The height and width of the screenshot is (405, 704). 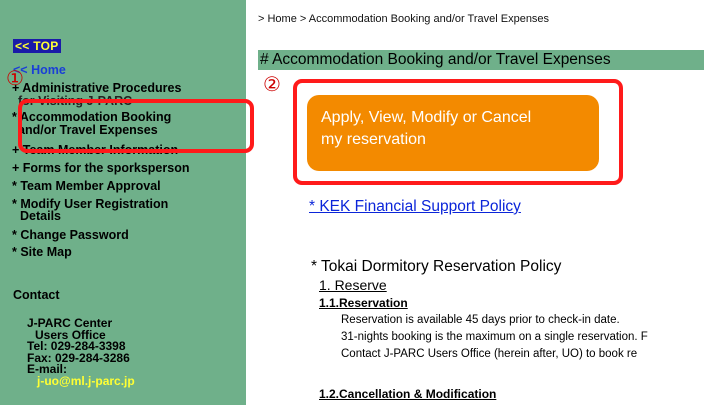 What do you see at coordinates (40, 216) in the screenshot?
I see `menu-item-modify-user-registration-cont: Details` at bounding box center [40, 216].